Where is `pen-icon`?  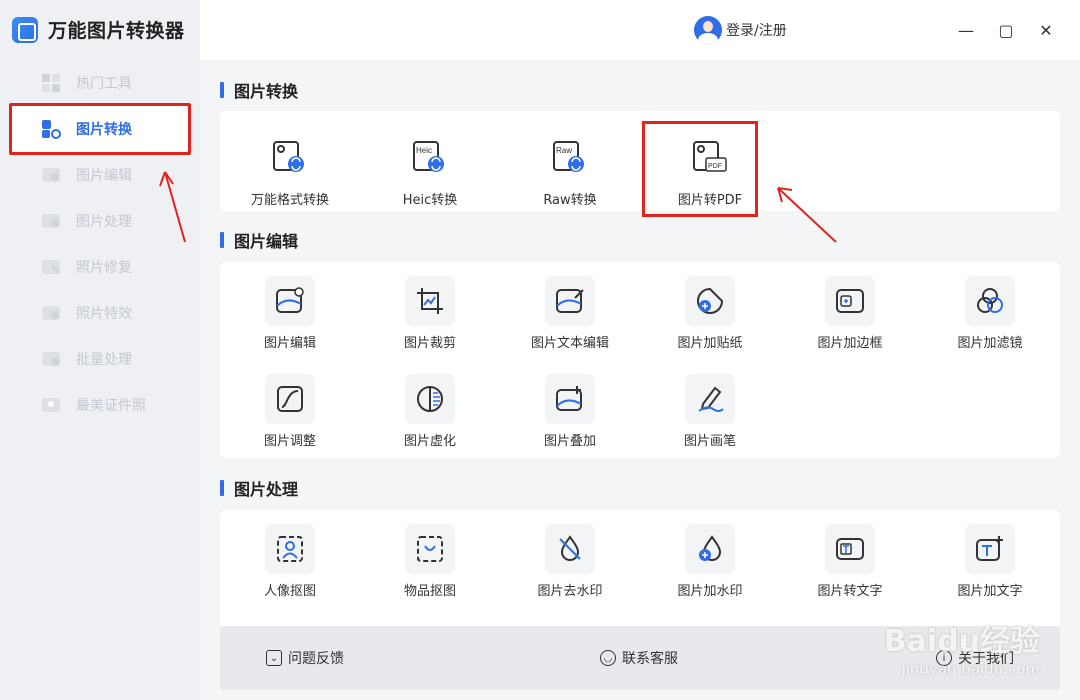
pen-icon is located at coordinates (710, 399).